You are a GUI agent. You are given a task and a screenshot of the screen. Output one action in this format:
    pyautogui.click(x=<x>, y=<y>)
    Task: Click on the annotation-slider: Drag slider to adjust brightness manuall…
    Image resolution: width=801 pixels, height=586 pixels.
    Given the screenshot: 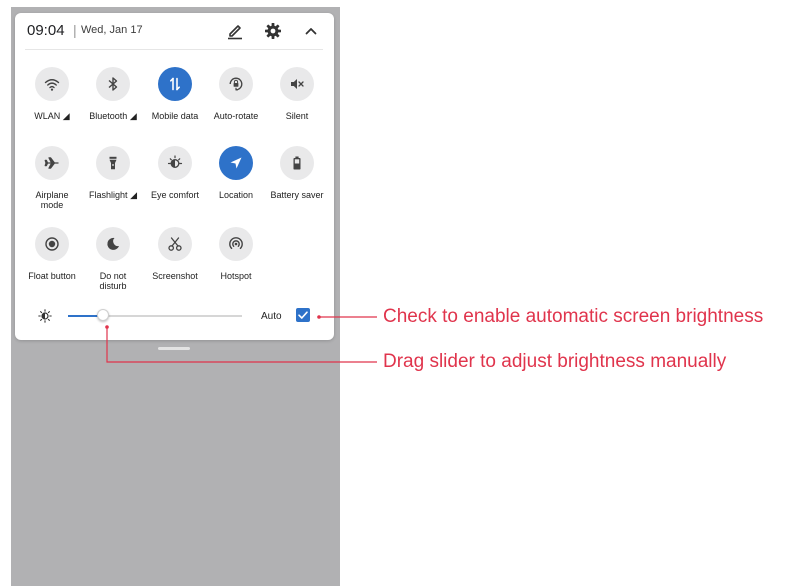 What is the action you would take?
    pyautogui.click(x=555, y=361)
    